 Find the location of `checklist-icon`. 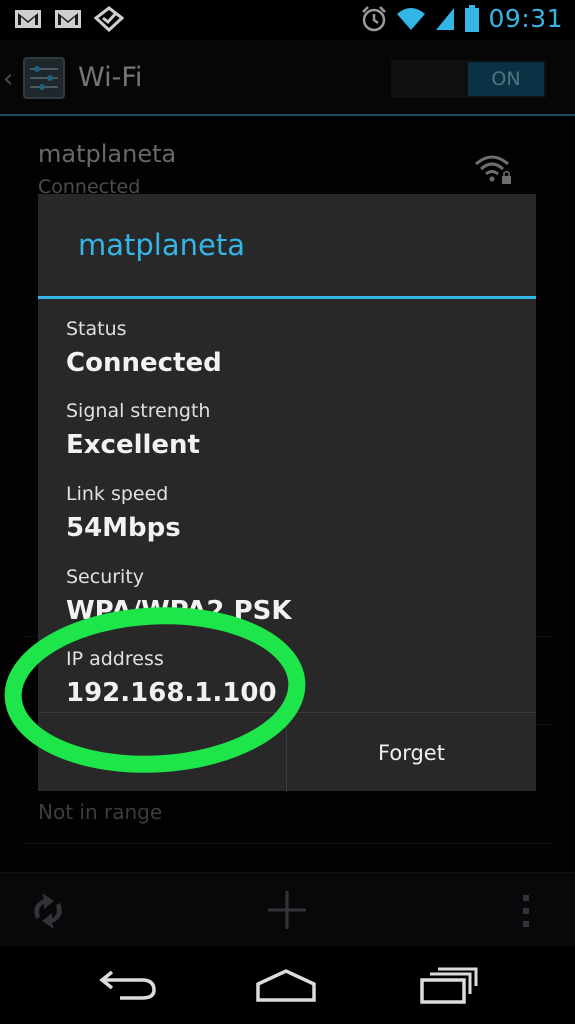

checklist-icon is located at coordinates (109, 19).